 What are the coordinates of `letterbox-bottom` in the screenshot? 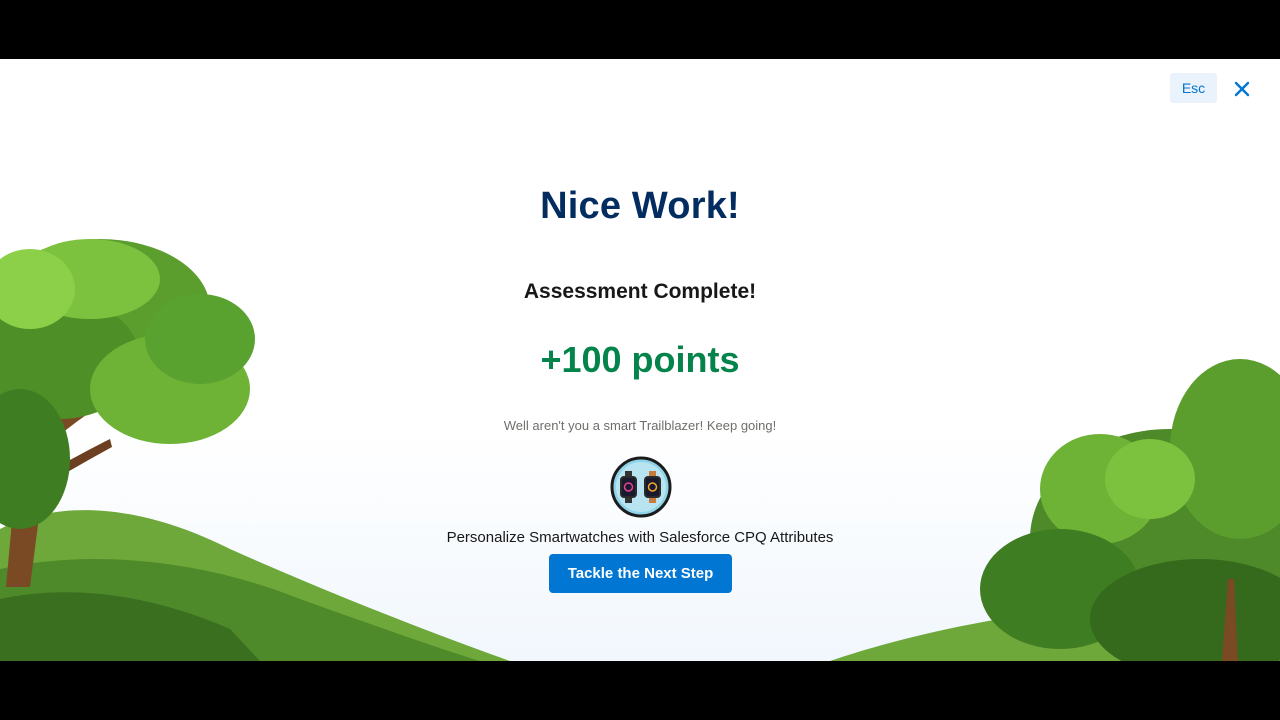 It's located at (640, 690).